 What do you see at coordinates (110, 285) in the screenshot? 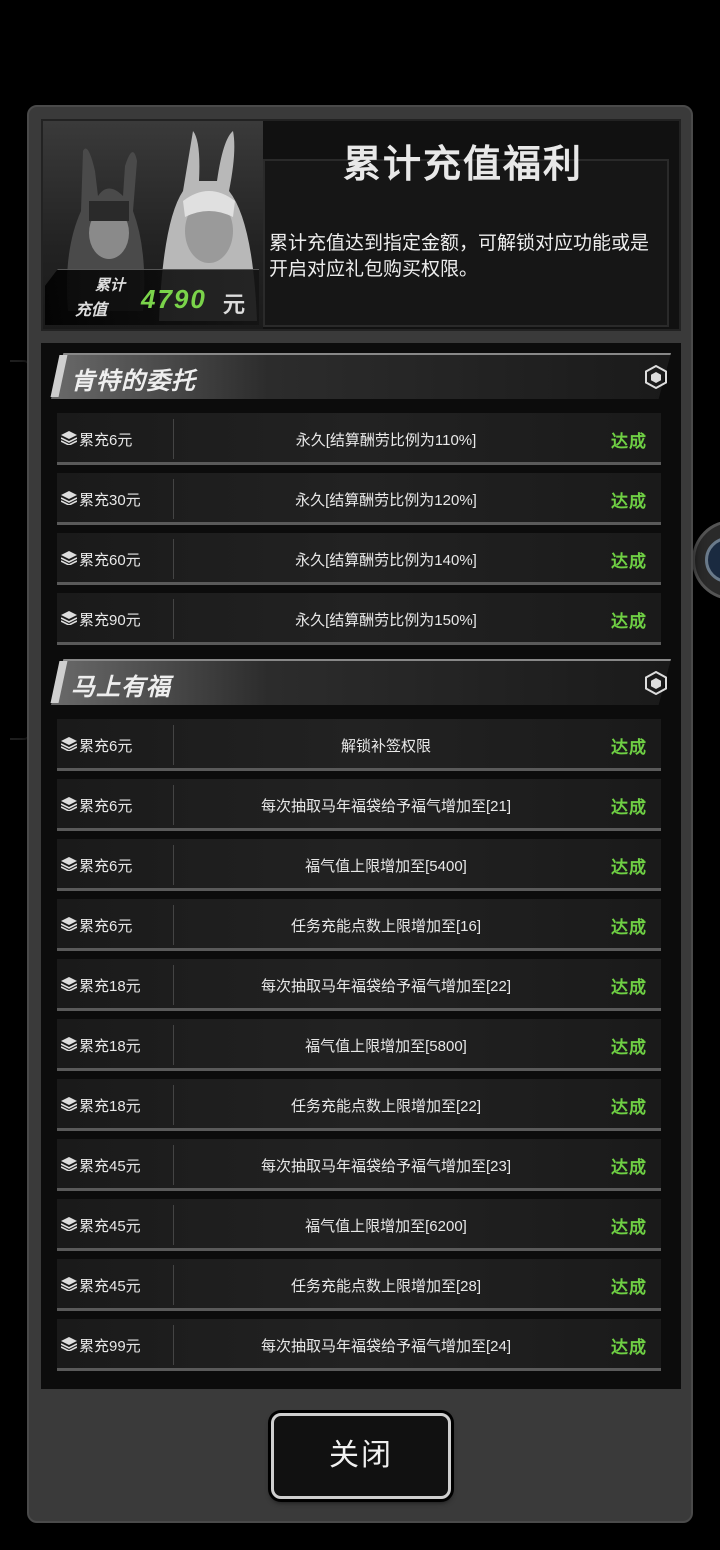
I see `badge-label-top: 累计` at bounding box center [110, 285].